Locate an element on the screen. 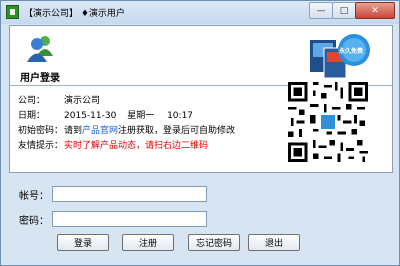 The image size is (400, 266). user-login-label: 用户登录 is located at coordinates (40, 78).